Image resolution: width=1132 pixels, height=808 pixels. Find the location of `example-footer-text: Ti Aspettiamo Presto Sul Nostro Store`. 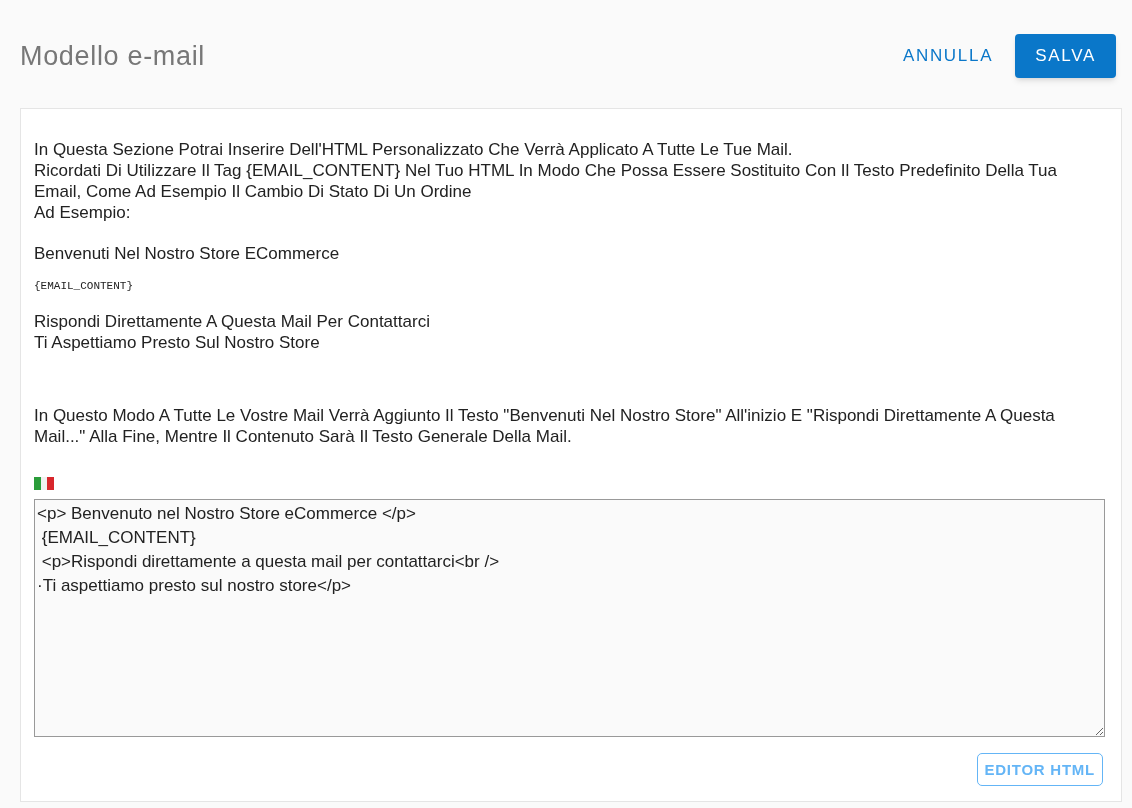

example-footer-text: Ti Aspettiamo Presto Sul Nostro Store is located at coordinates (177, 342).